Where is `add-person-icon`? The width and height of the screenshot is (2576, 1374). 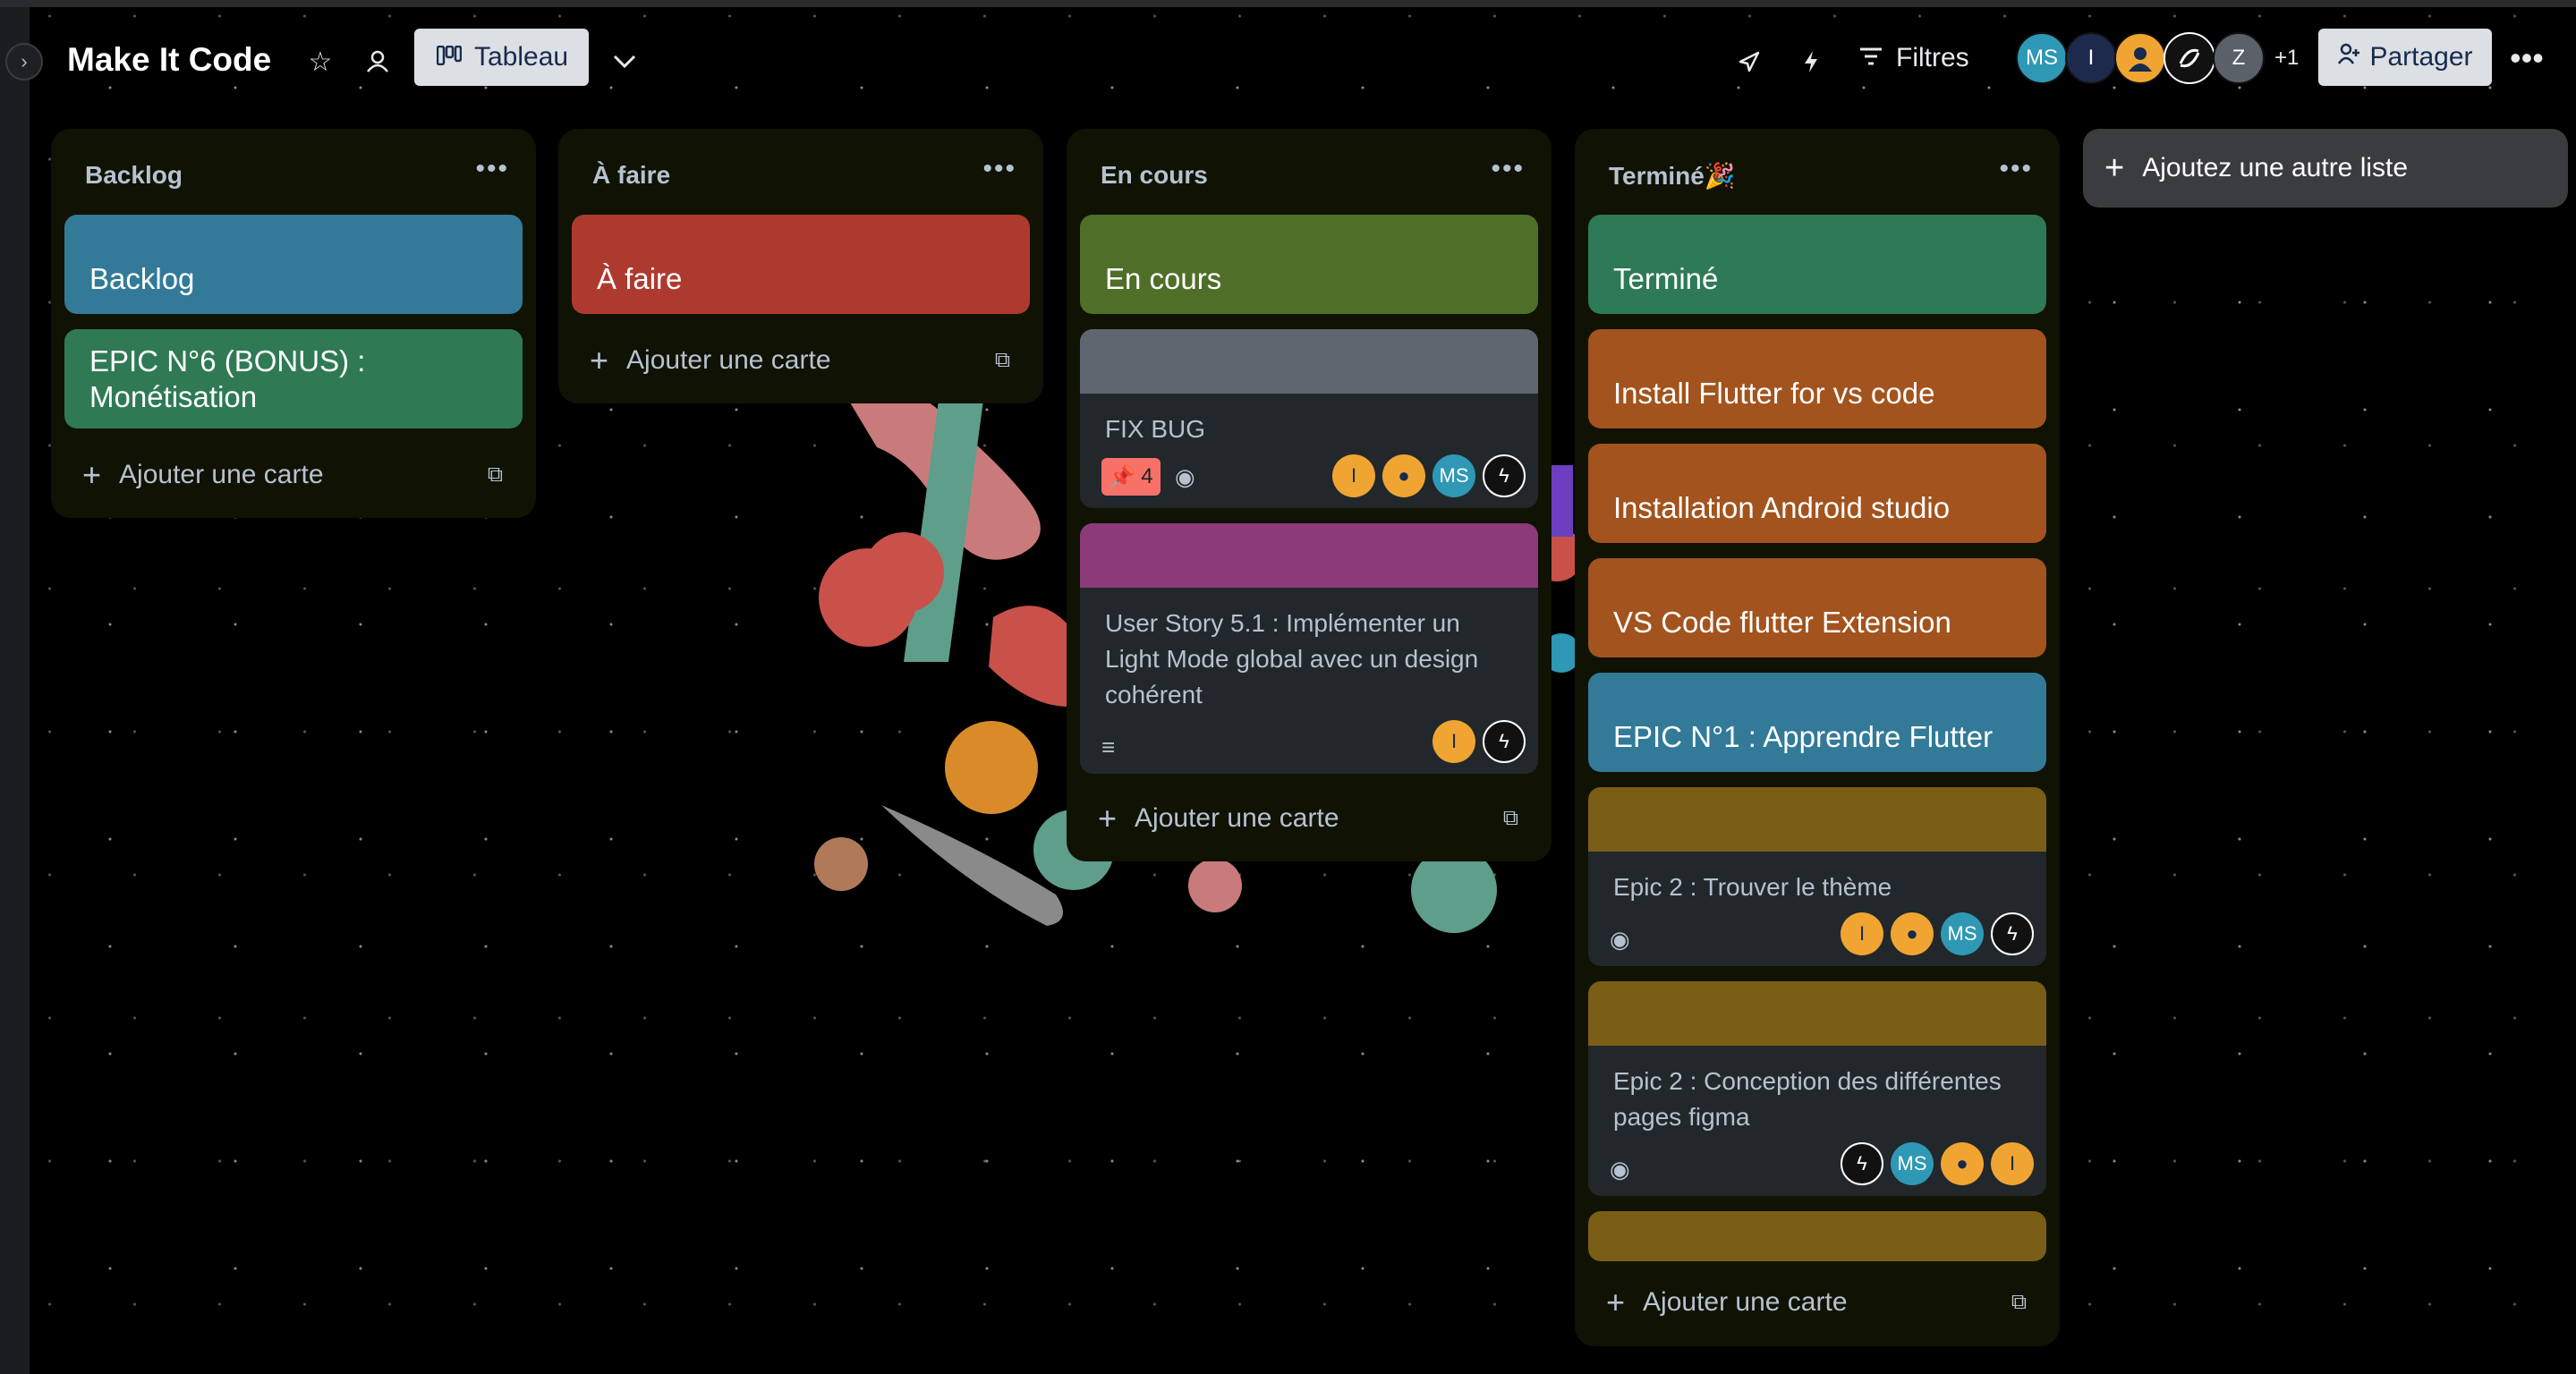 add-person-icon is located at coordinates (2348, 57).